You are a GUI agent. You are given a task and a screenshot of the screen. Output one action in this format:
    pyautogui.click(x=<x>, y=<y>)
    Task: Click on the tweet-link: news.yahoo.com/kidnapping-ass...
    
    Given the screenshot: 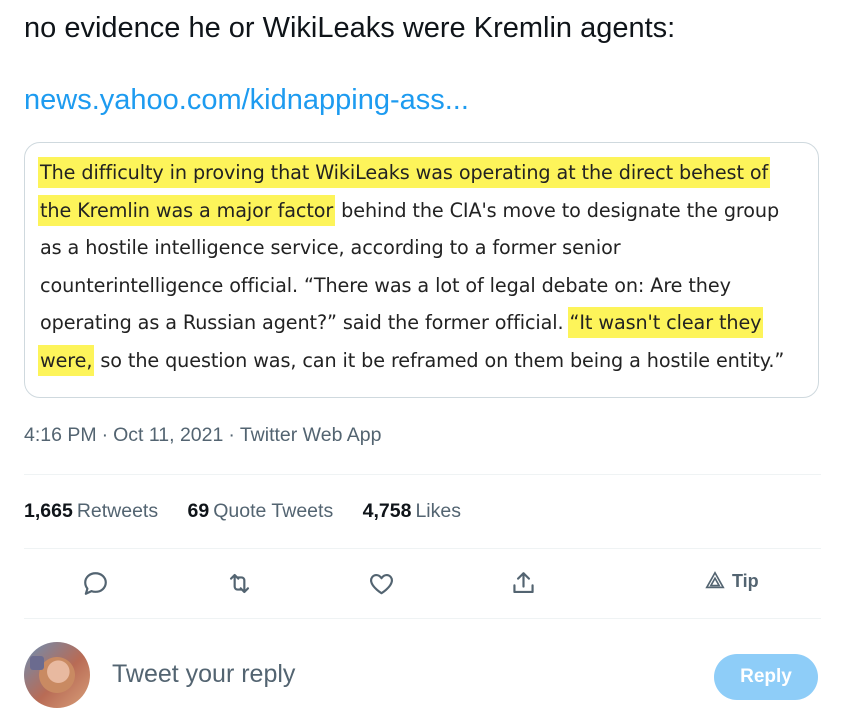 What is the action you would take?
    pyautogui.click(x=246, y=100)
    